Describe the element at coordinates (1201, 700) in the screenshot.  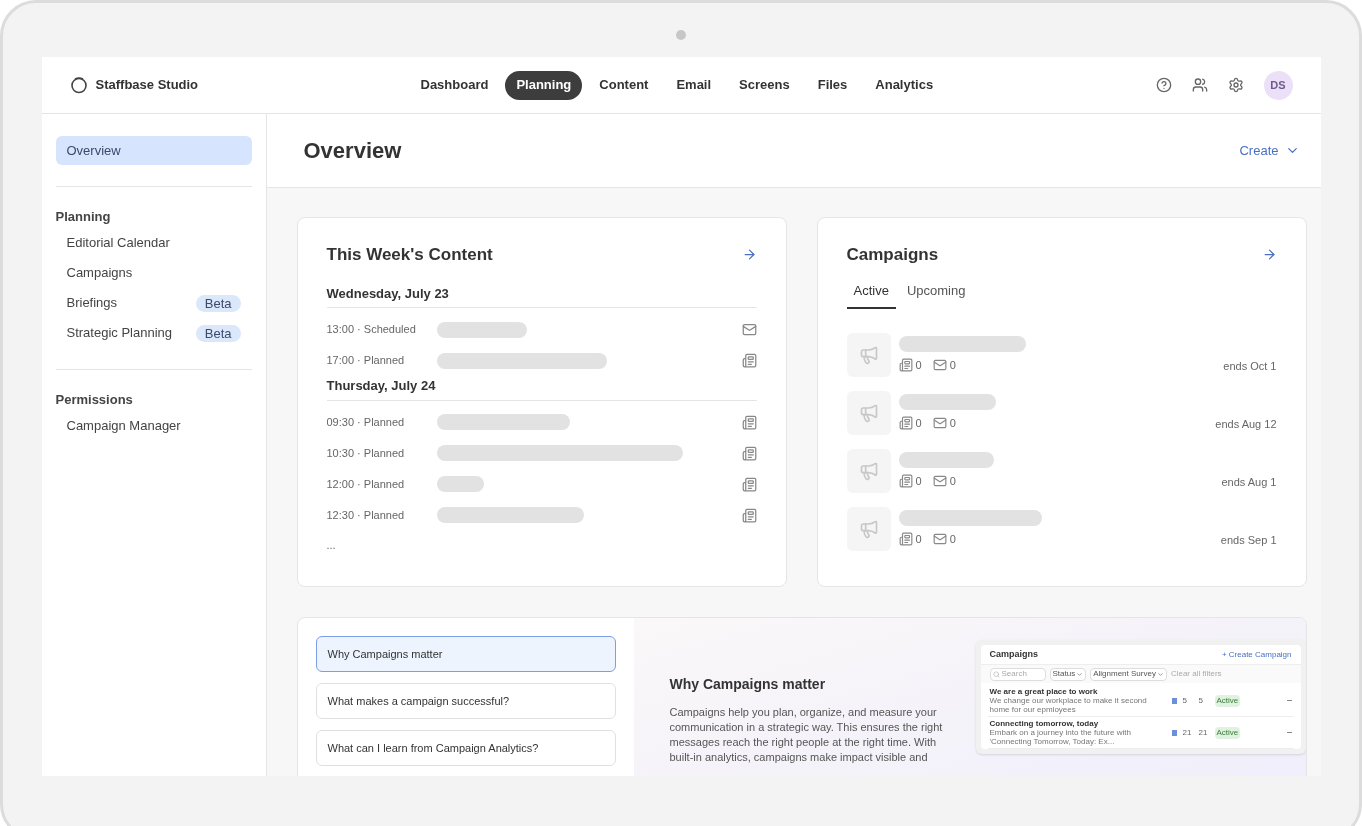
I see `preview-article-count: 5` at that location.